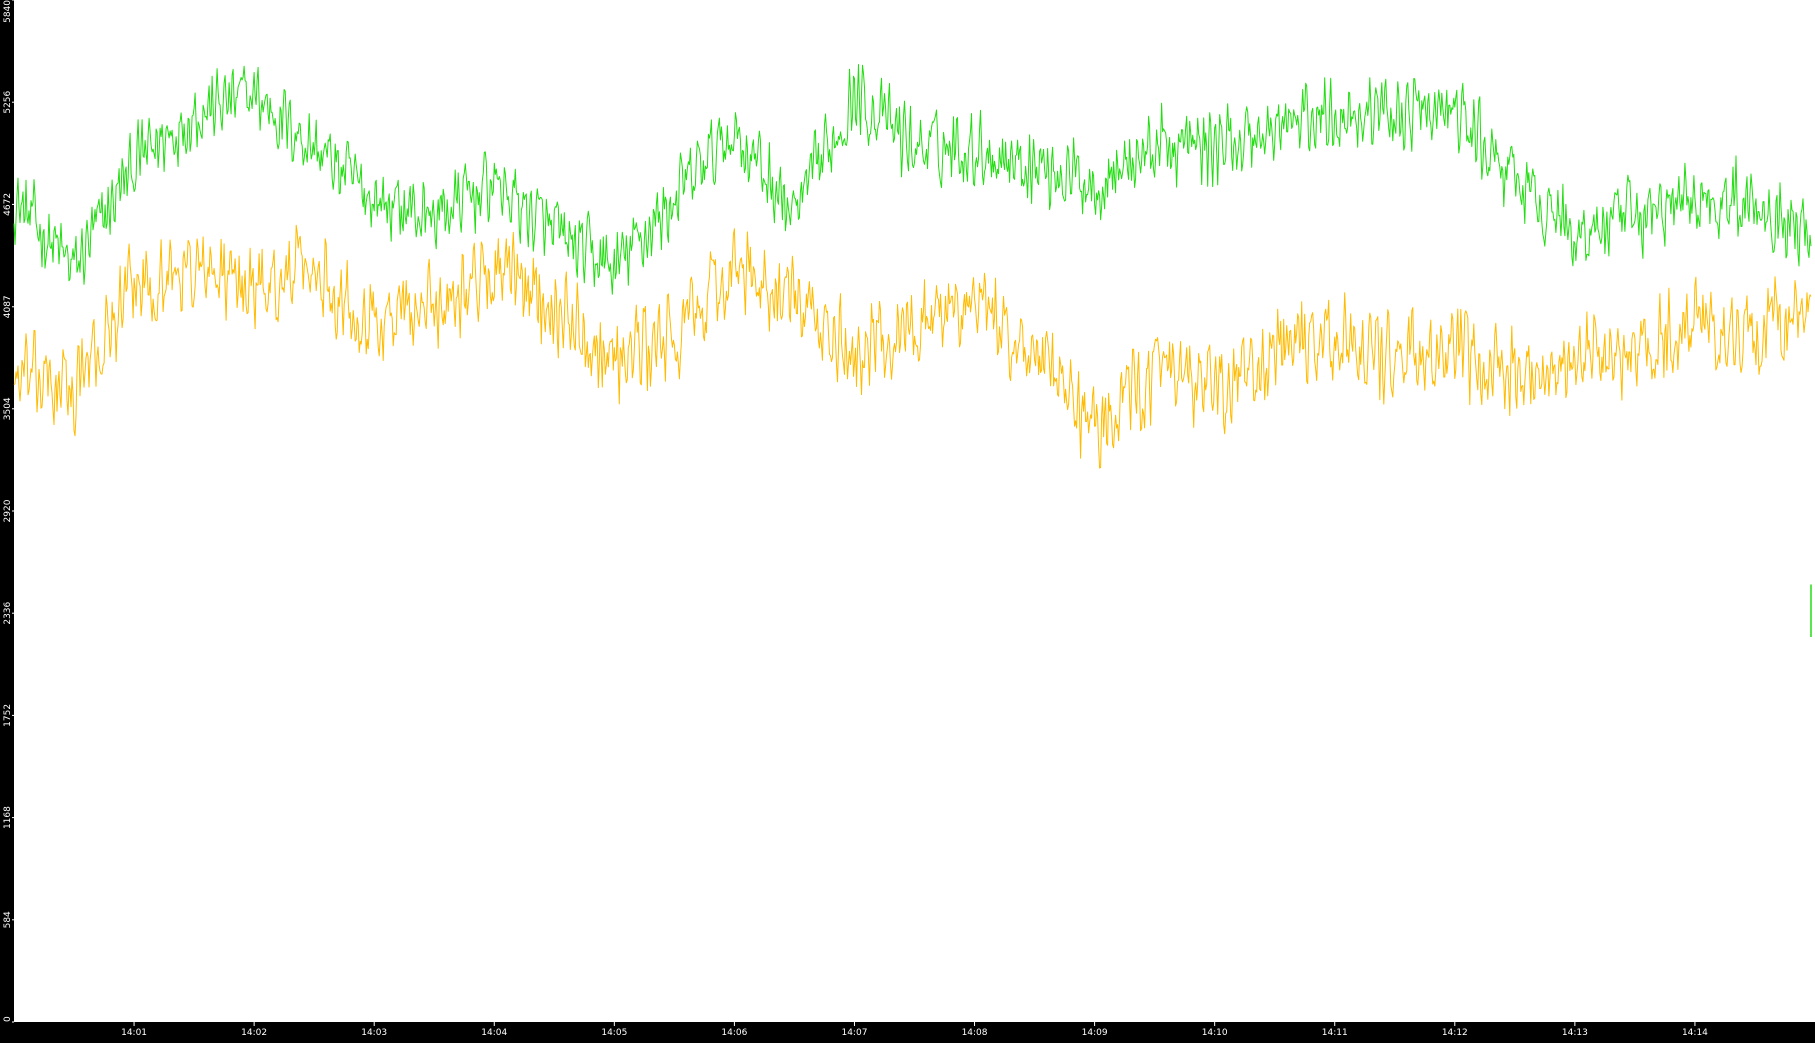 The width and height of the screenshot is (1815, 1043). What do you see at coordinates (134, 1033) in the screenshot?
I see `x-tick-label: 14:01` at bounding box center [134, 1033].